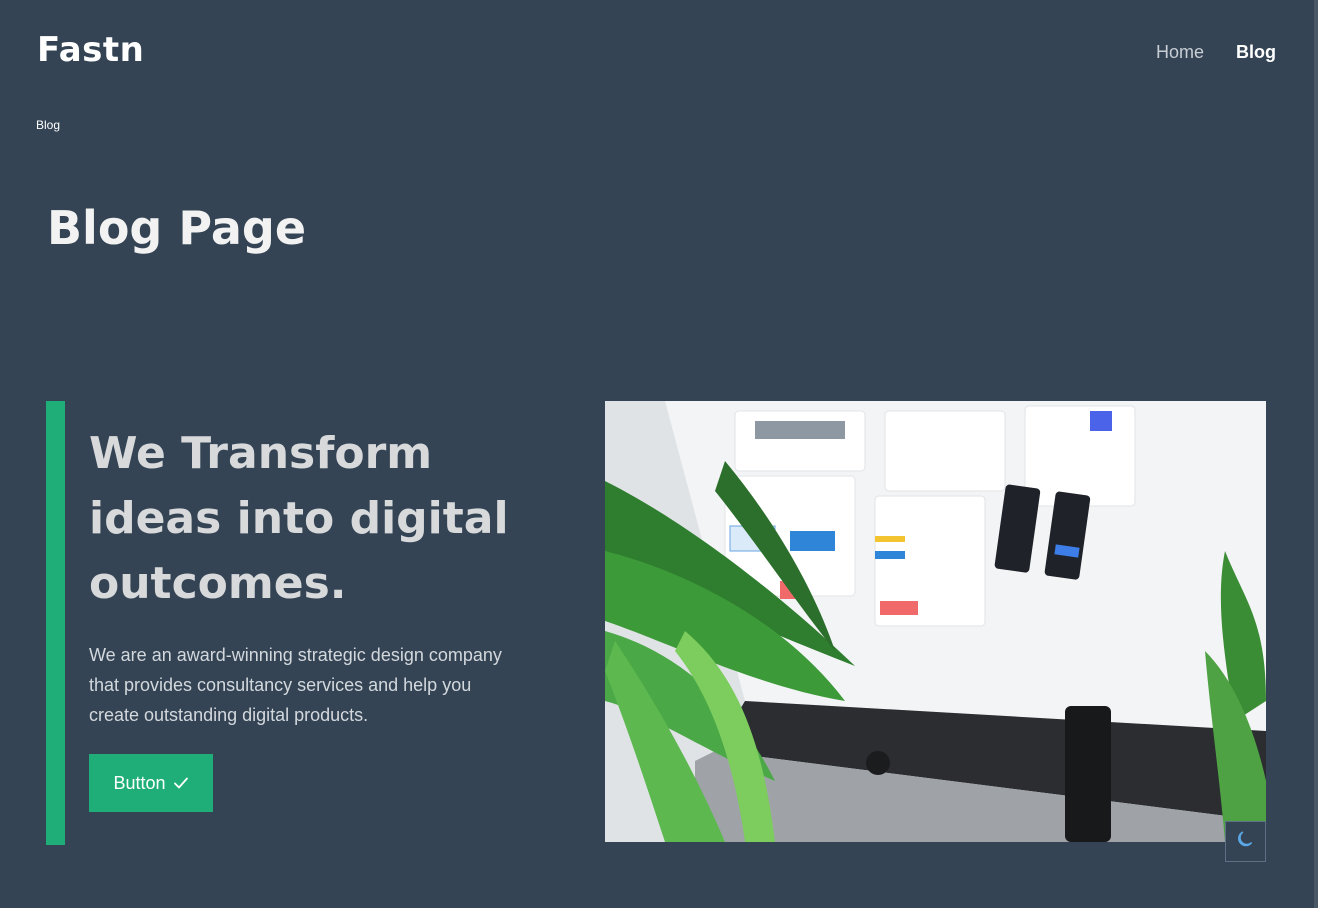  I want to click on theme-toggle-button, so click(1245, 841).